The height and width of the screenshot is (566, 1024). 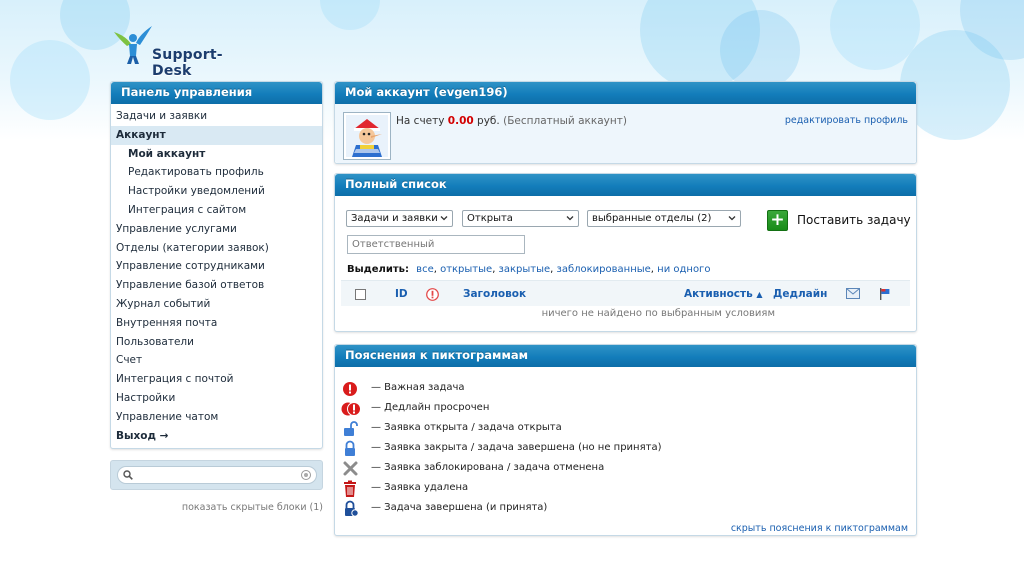 I want to click on clear-search-icon, so click(x=306, y=475).